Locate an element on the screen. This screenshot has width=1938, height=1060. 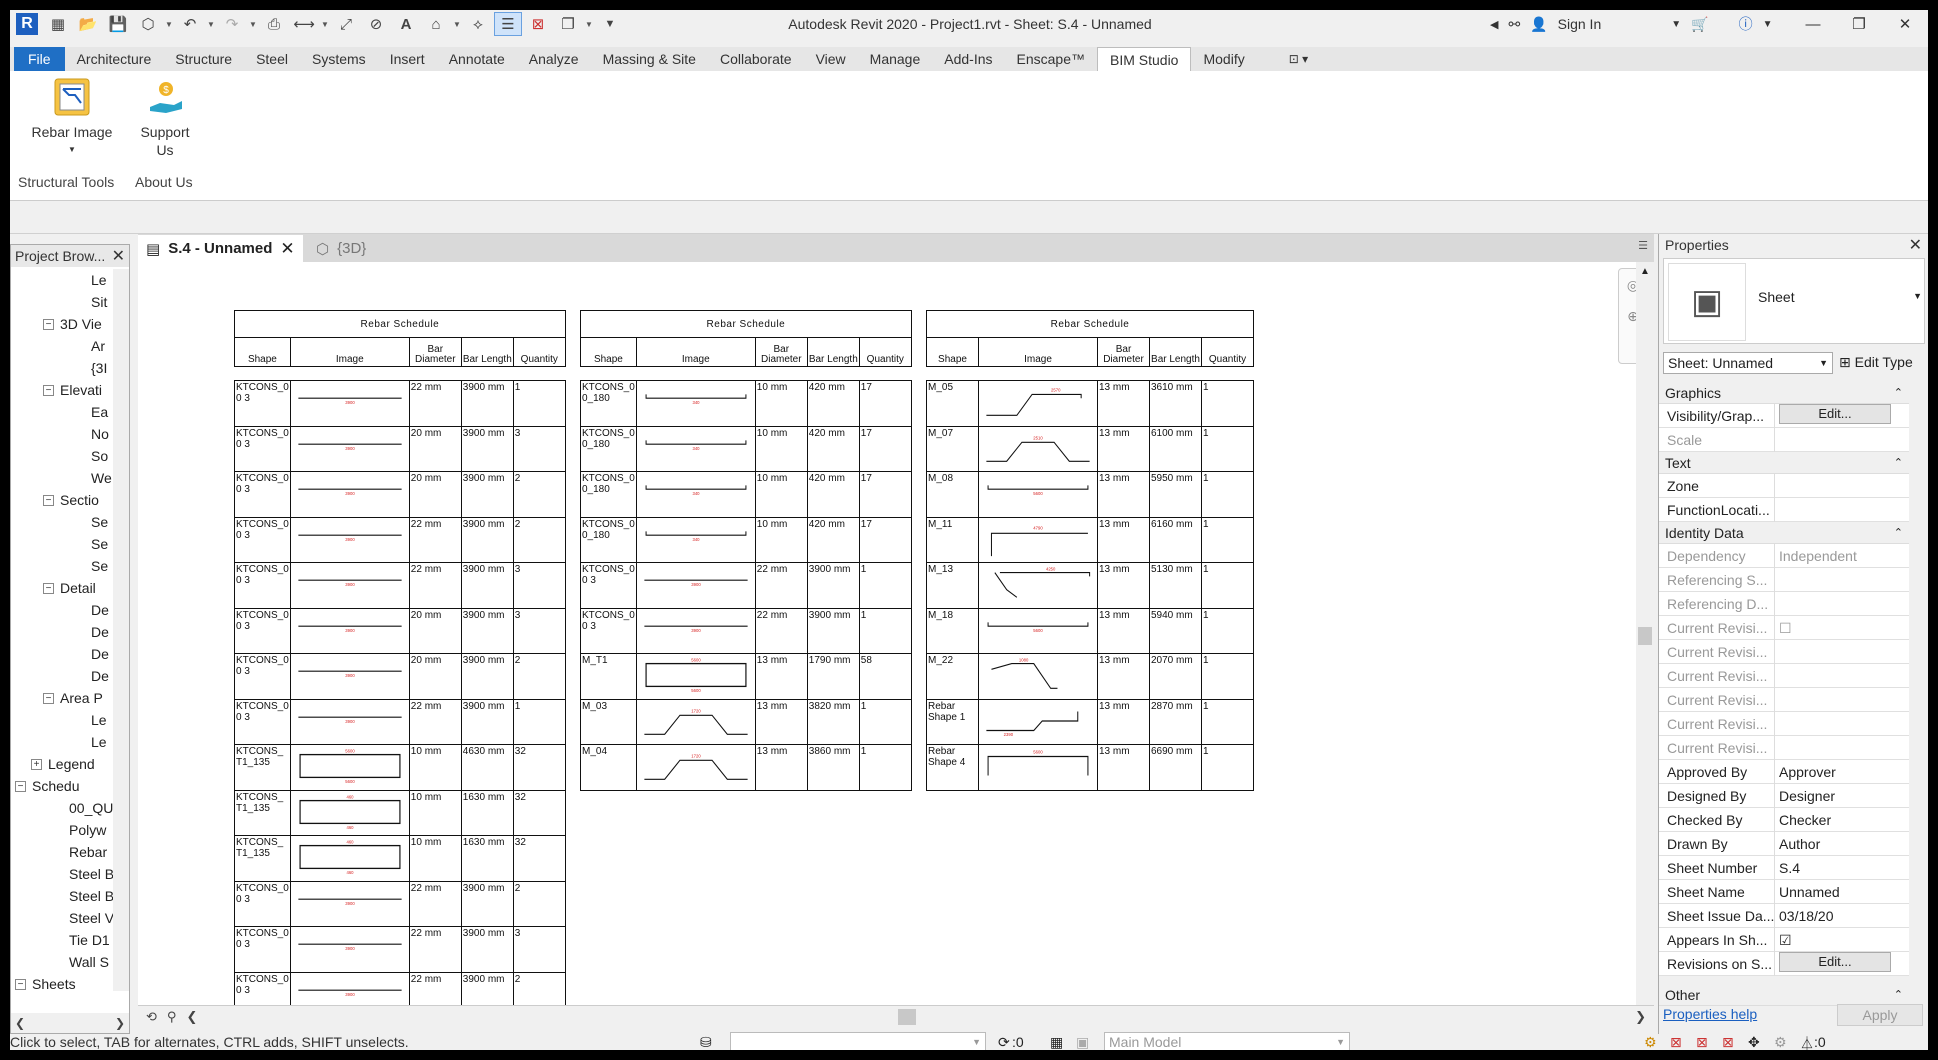
table-row: M_13 4250 13 mm 5130 mm 1 is located at coordinates (1090, 585).